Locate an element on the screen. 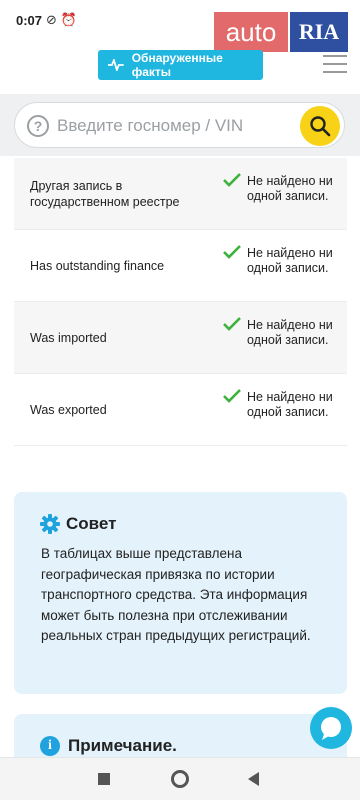  logo-auto-text: auto is located at coordinates (251, 32).